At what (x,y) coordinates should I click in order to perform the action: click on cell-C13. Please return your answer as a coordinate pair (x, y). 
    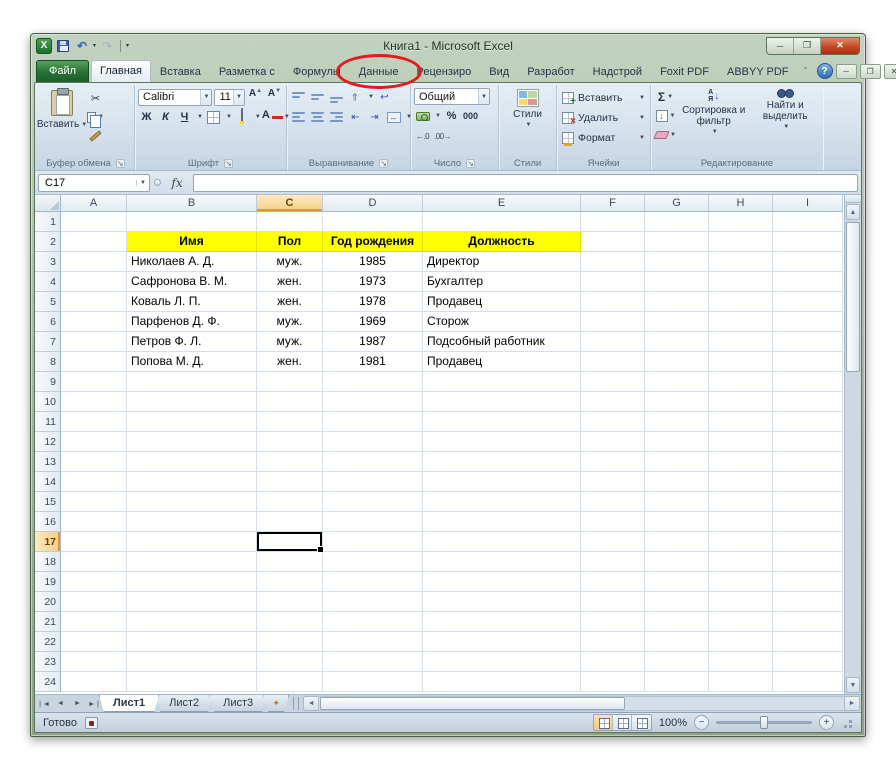
    Looking at the image, I should click on (290, 462).